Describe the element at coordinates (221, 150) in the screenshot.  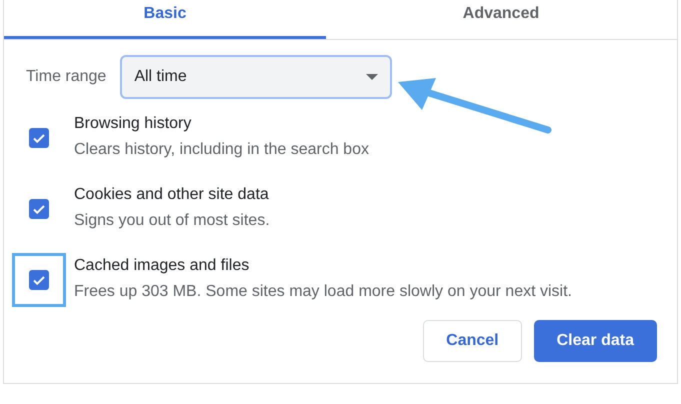
I see `option-description: Clears history, including in the search box` at that location.